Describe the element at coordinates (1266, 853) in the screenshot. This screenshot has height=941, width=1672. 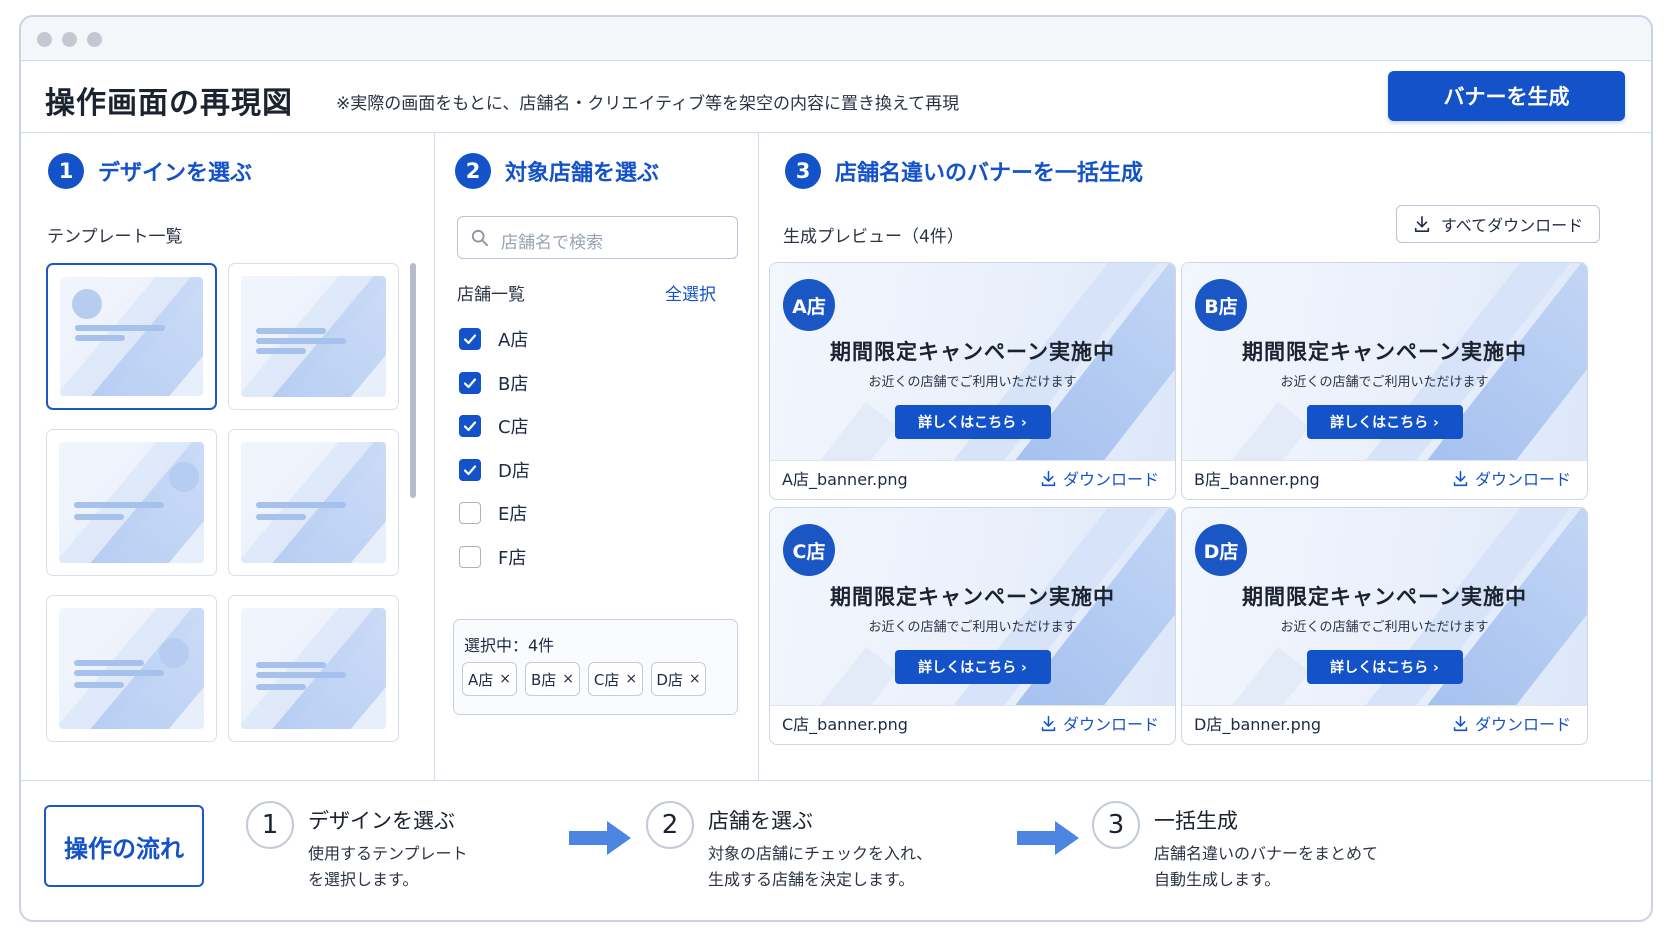
I see `flow-desc-line: 店舗名違いのバナーをまとめて` at that location.